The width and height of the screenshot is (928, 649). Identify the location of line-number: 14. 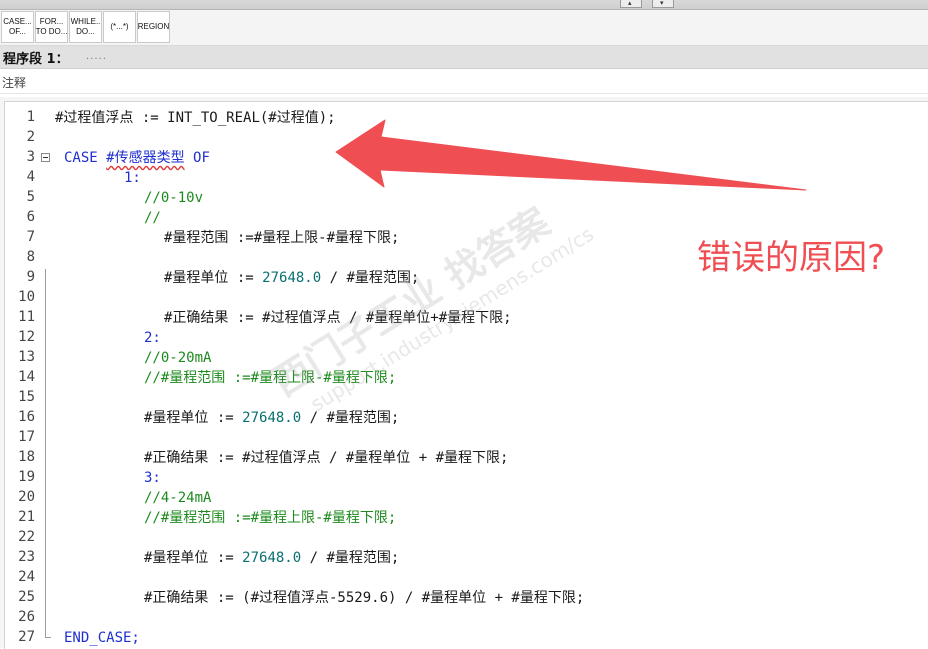
(26, 377).